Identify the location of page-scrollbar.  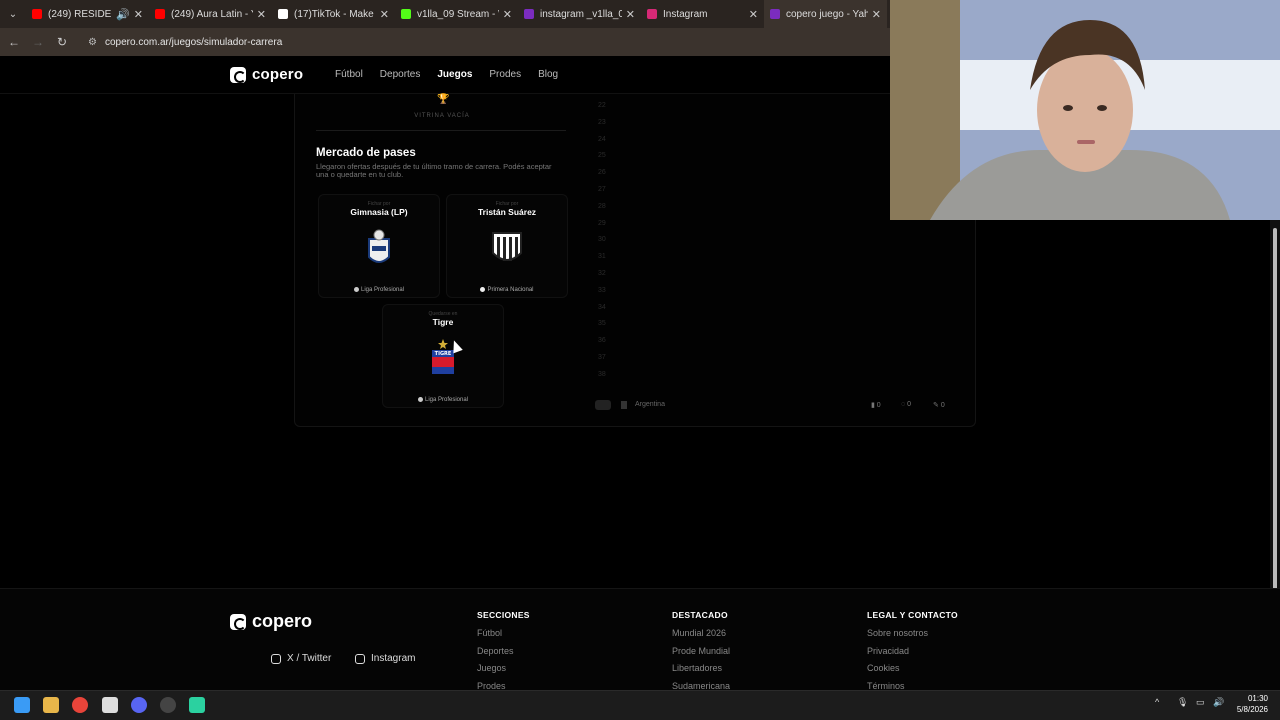
(1275, 409).